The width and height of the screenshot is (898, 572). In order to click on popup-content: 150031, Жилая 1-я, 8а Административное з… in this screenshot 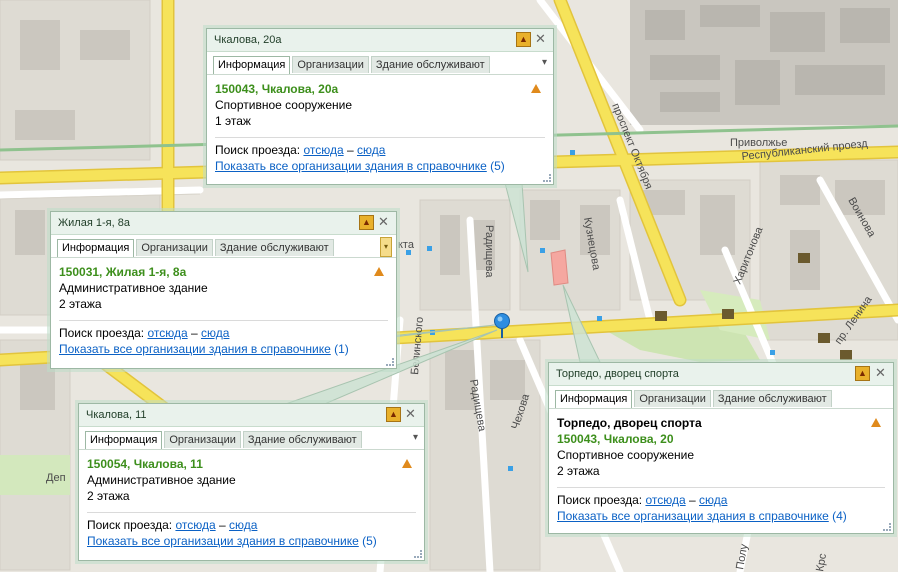, I will do `click(223, 307)`.